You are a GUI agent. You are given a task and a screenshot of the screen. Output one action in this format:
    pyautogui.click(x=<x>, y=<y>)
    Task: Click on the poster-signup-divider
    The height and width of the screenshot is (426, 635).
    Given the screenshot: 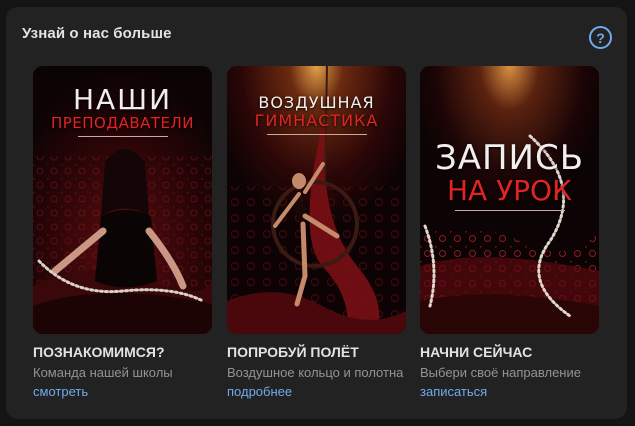 What is the action you would take?
    pyautogui.click(x=509, y=210)
    